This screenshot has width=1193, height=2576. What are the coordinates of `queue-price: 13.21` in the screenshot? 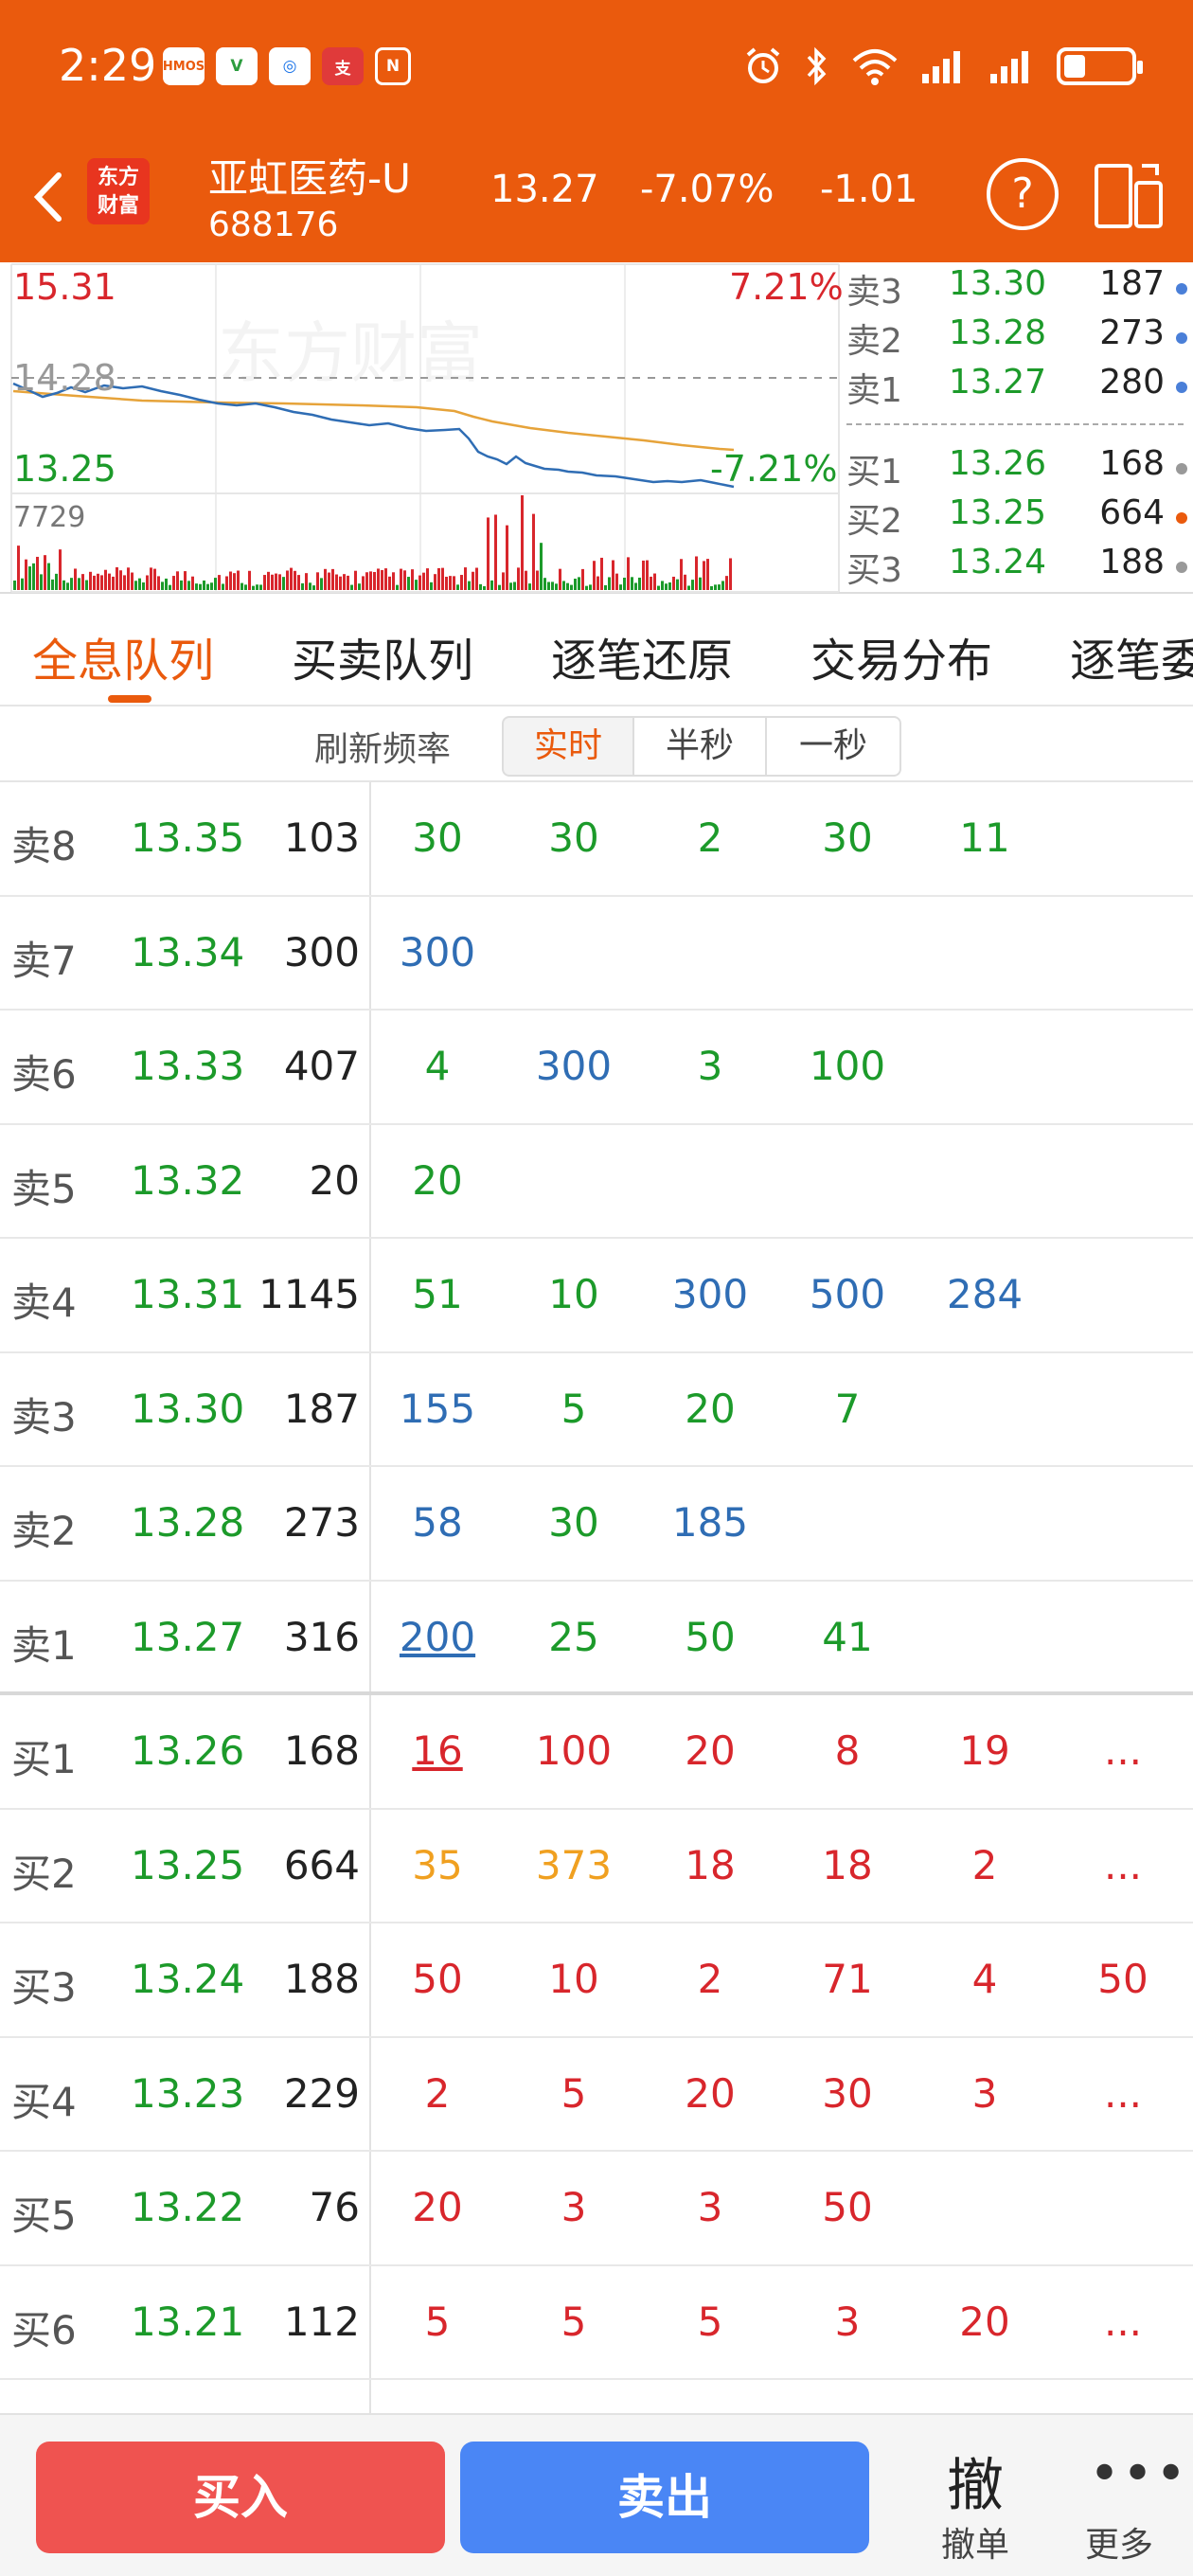 It's located at (188, 2321).